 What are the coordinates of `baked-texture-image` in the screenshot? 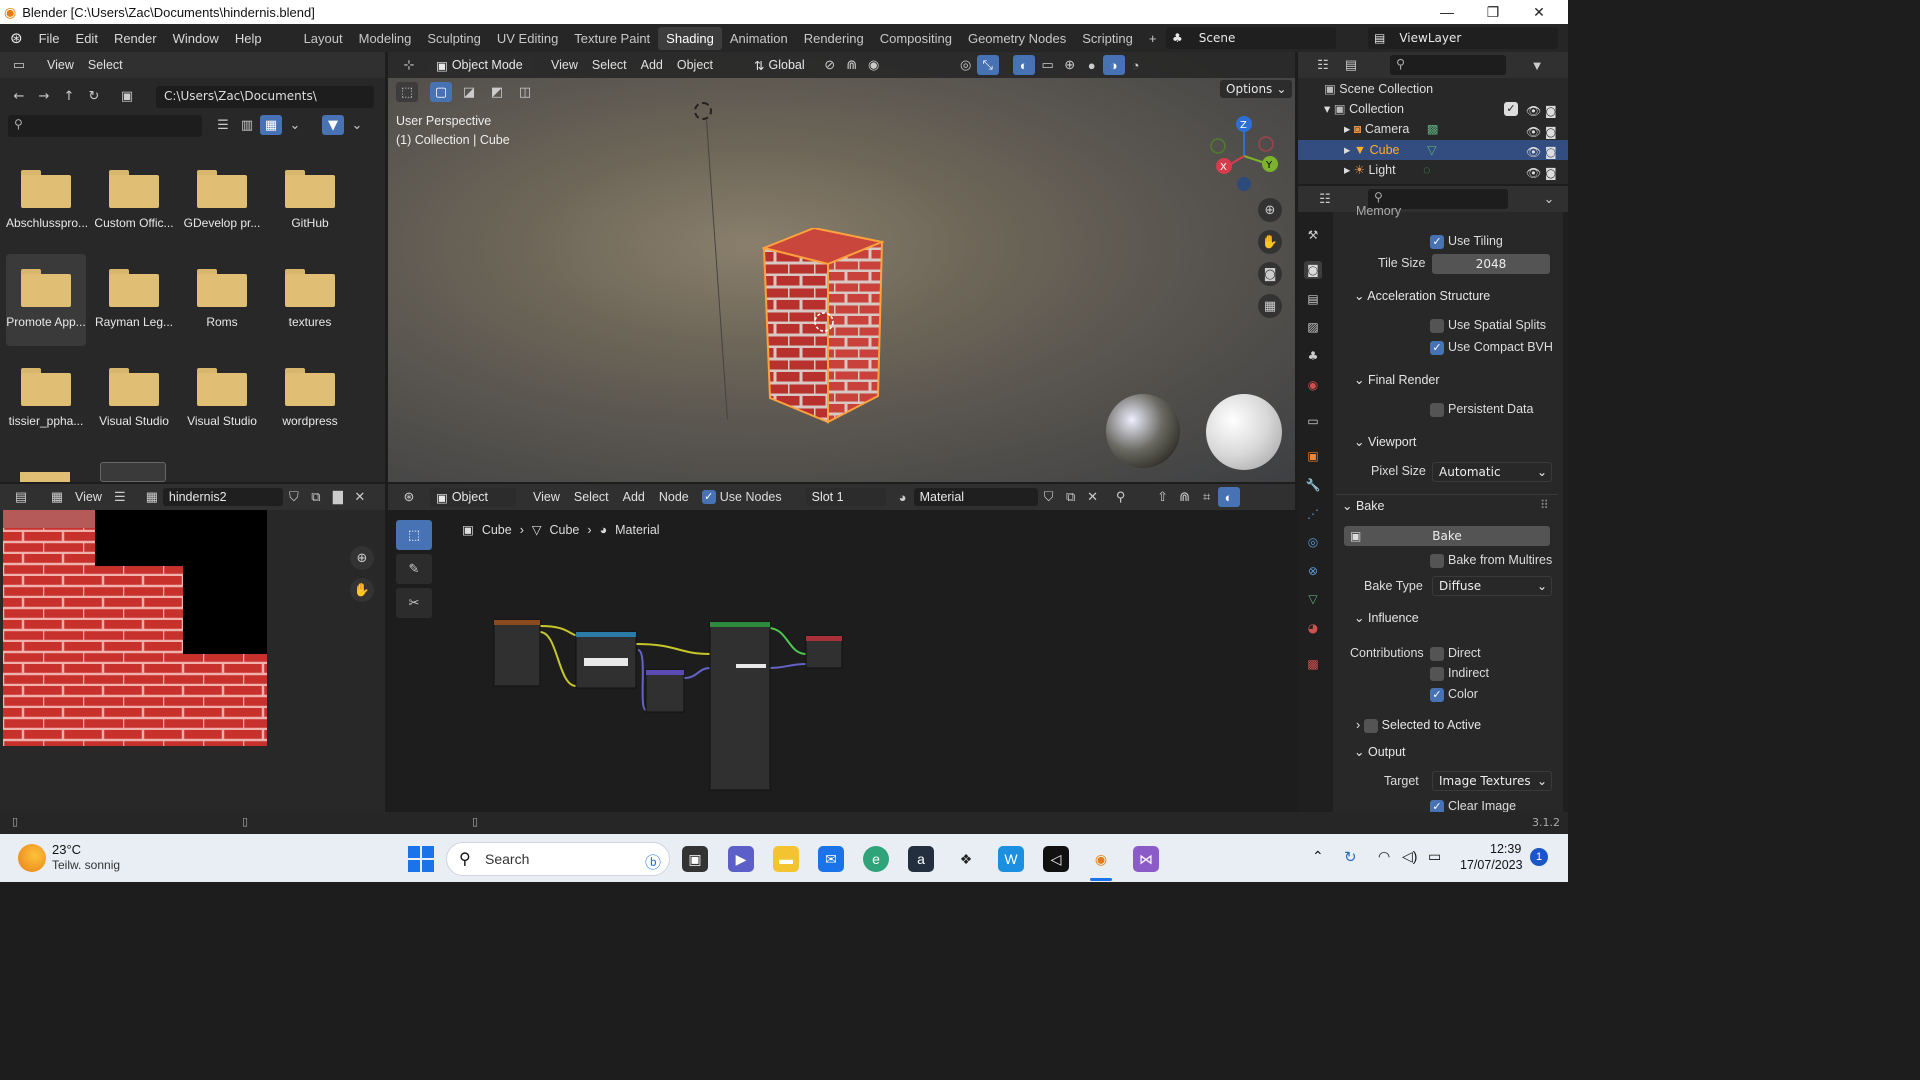 It's located at (135, 628).